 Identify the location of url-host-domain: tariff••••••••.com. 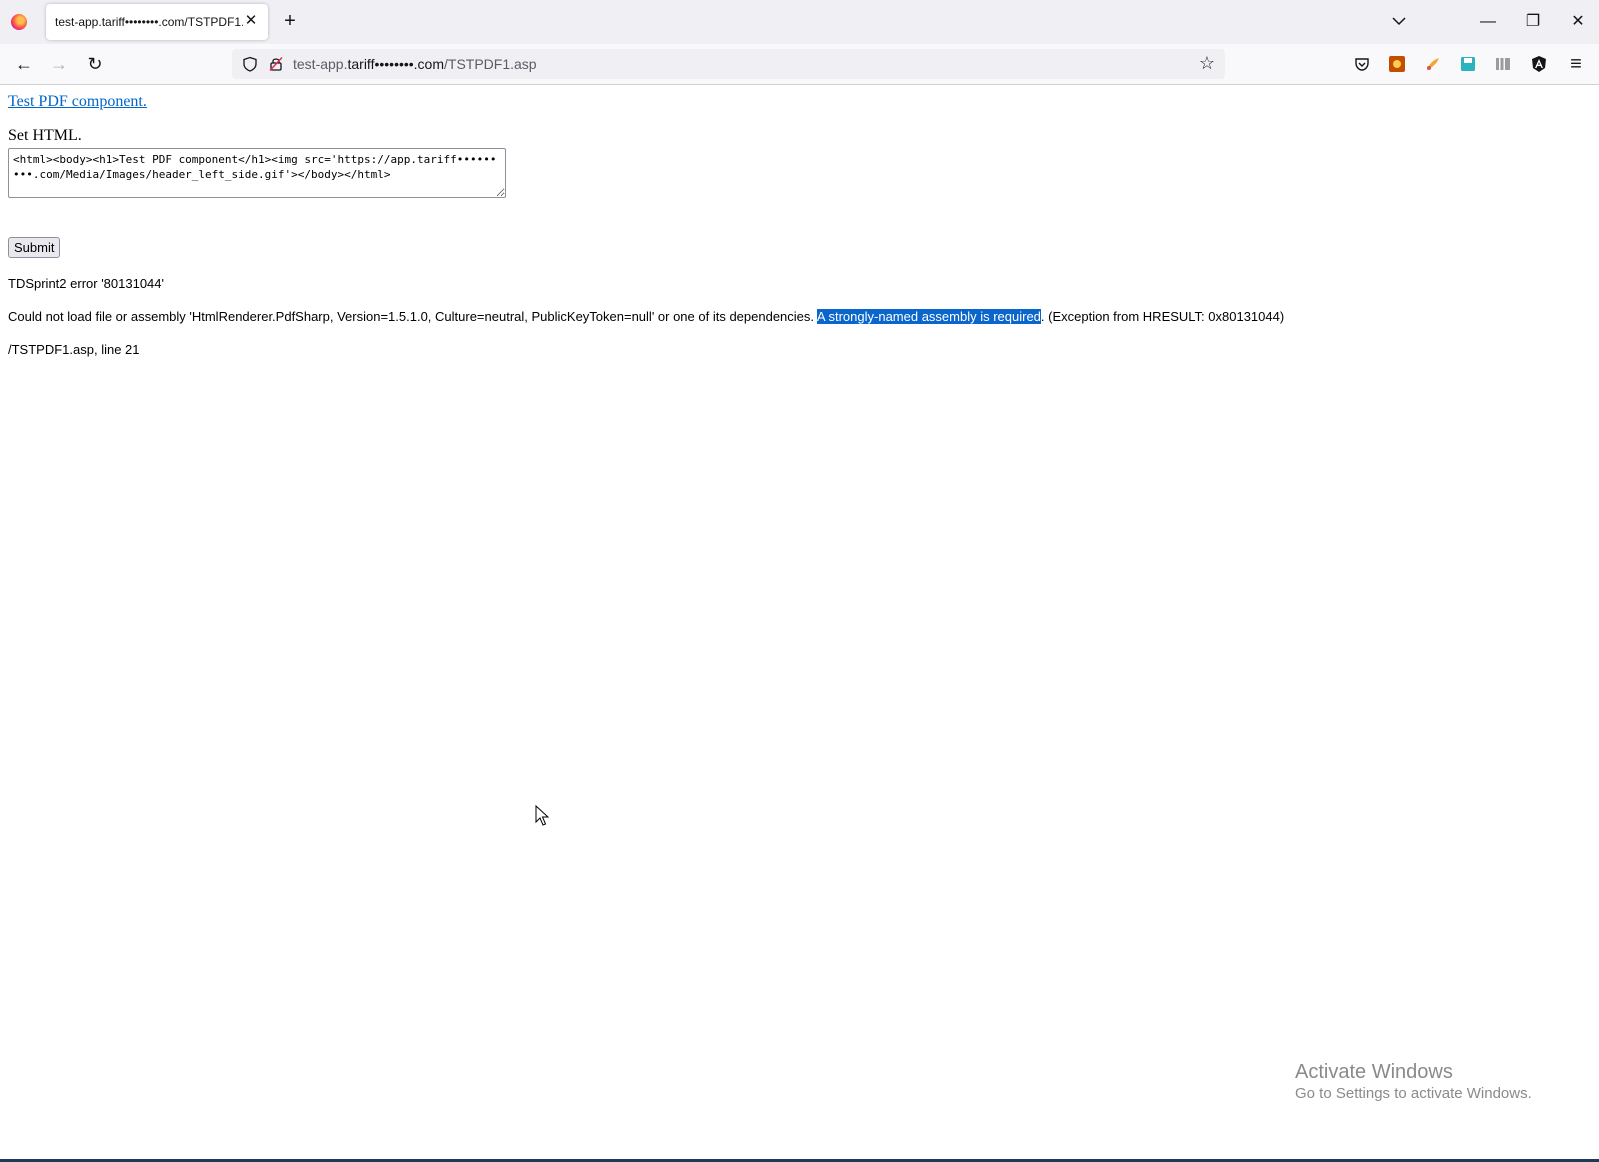
(396, 64).